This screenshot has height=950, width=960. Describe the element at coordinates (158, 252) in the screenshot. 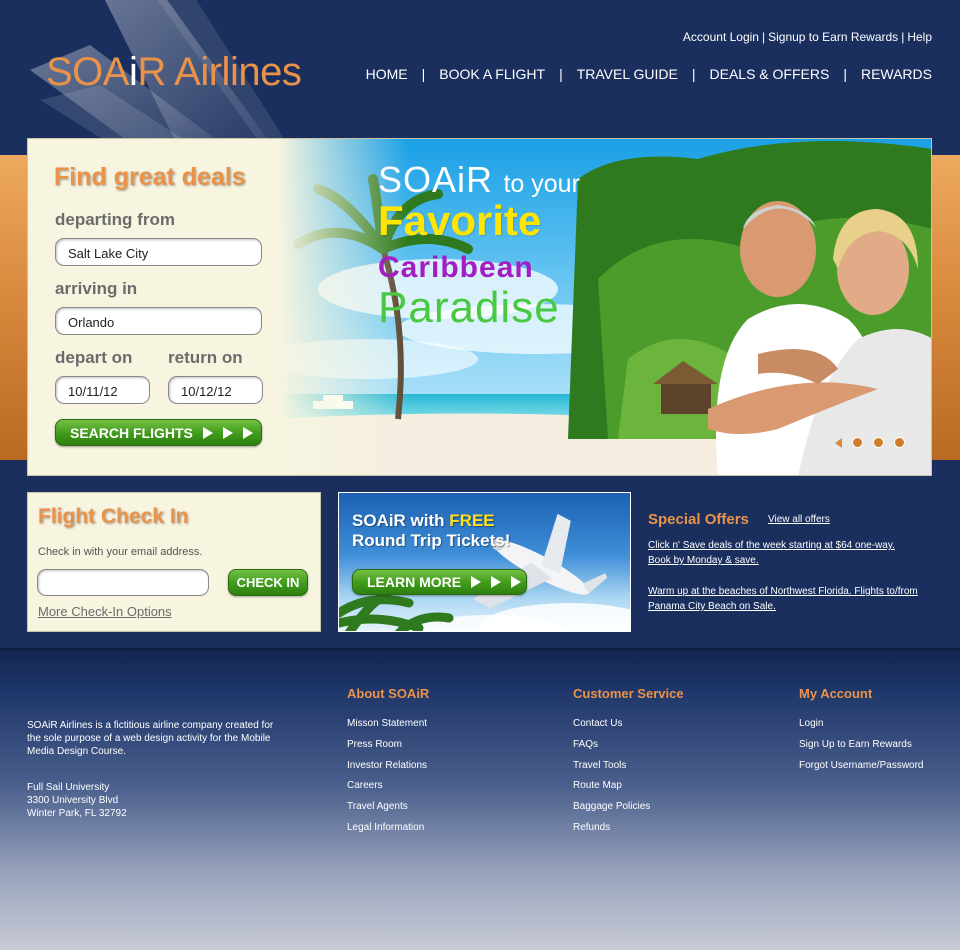

I see `departing-from-input: Salt Lake City` at that location.